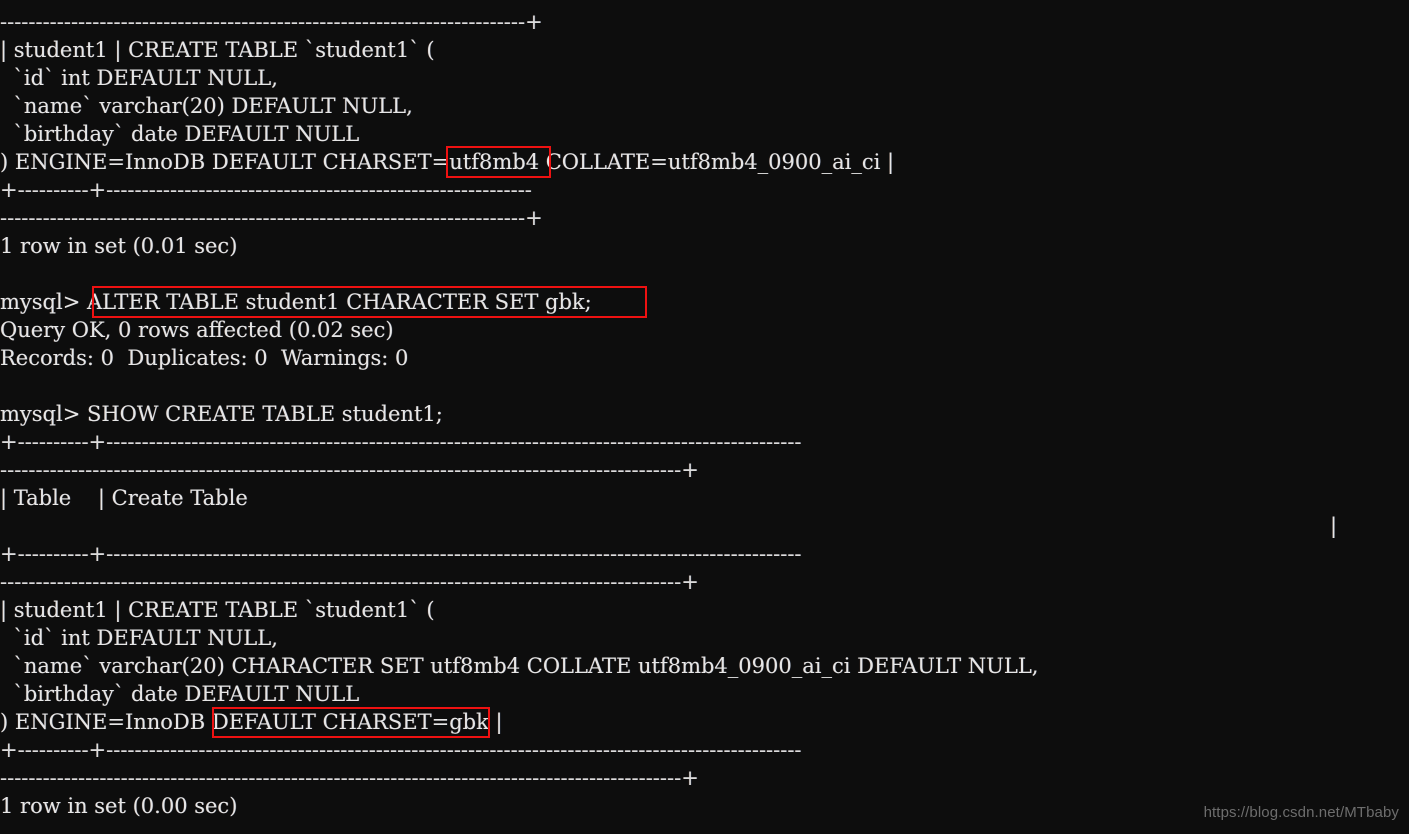 This screenshot has height=834, width=1409. I want to click on terminal-line: 1 row in set (0.00 sec), so click(119, 806).